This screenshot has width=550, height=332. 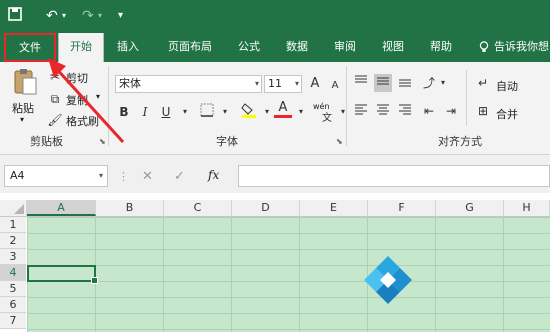 I want to click on undo-dropdown-icon: ▾, so click(x=64, y=16).